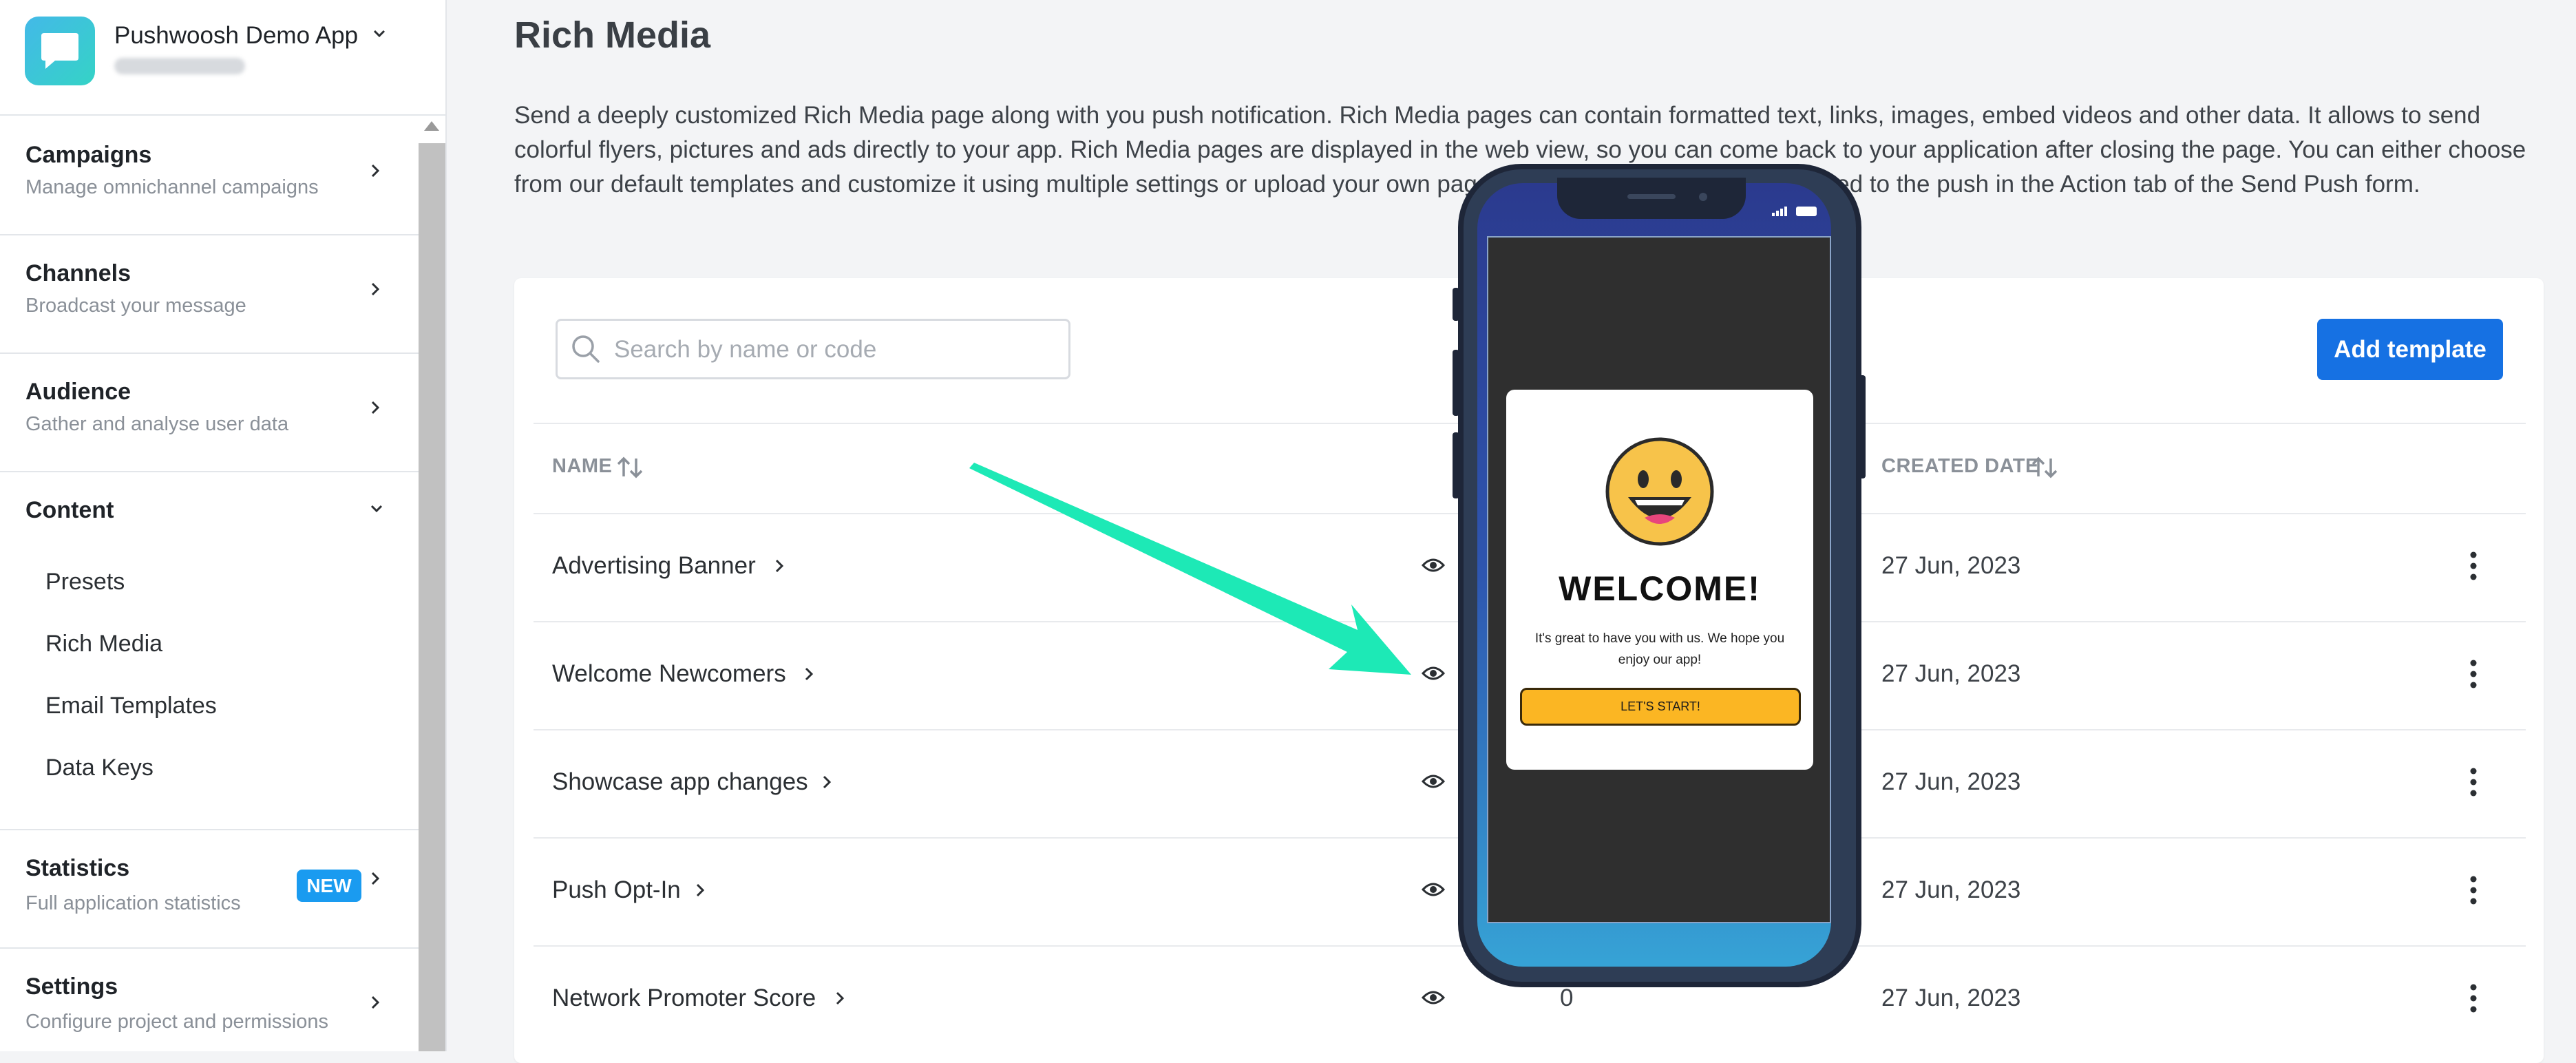 The height and width of the screenshot is (1063, 2576). I want to click on template-name: Welcome Newcomers, so click(669, 674).